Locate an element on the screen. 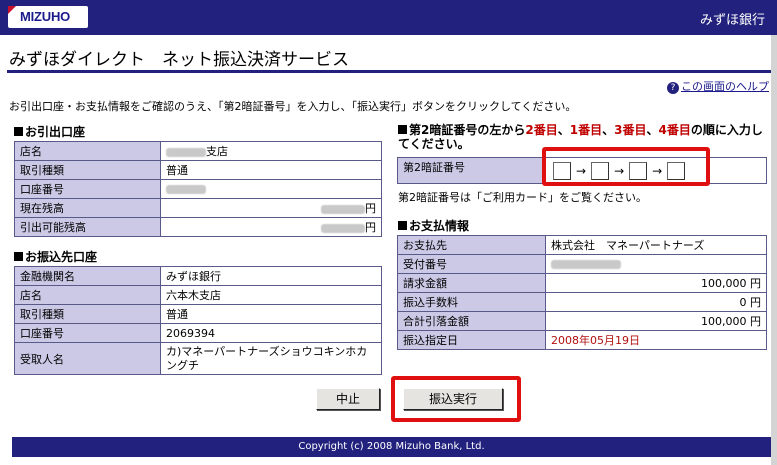 This screenshot has height=465, width=777. row-label: 振込手数料 is located at coordinates (471, 302).